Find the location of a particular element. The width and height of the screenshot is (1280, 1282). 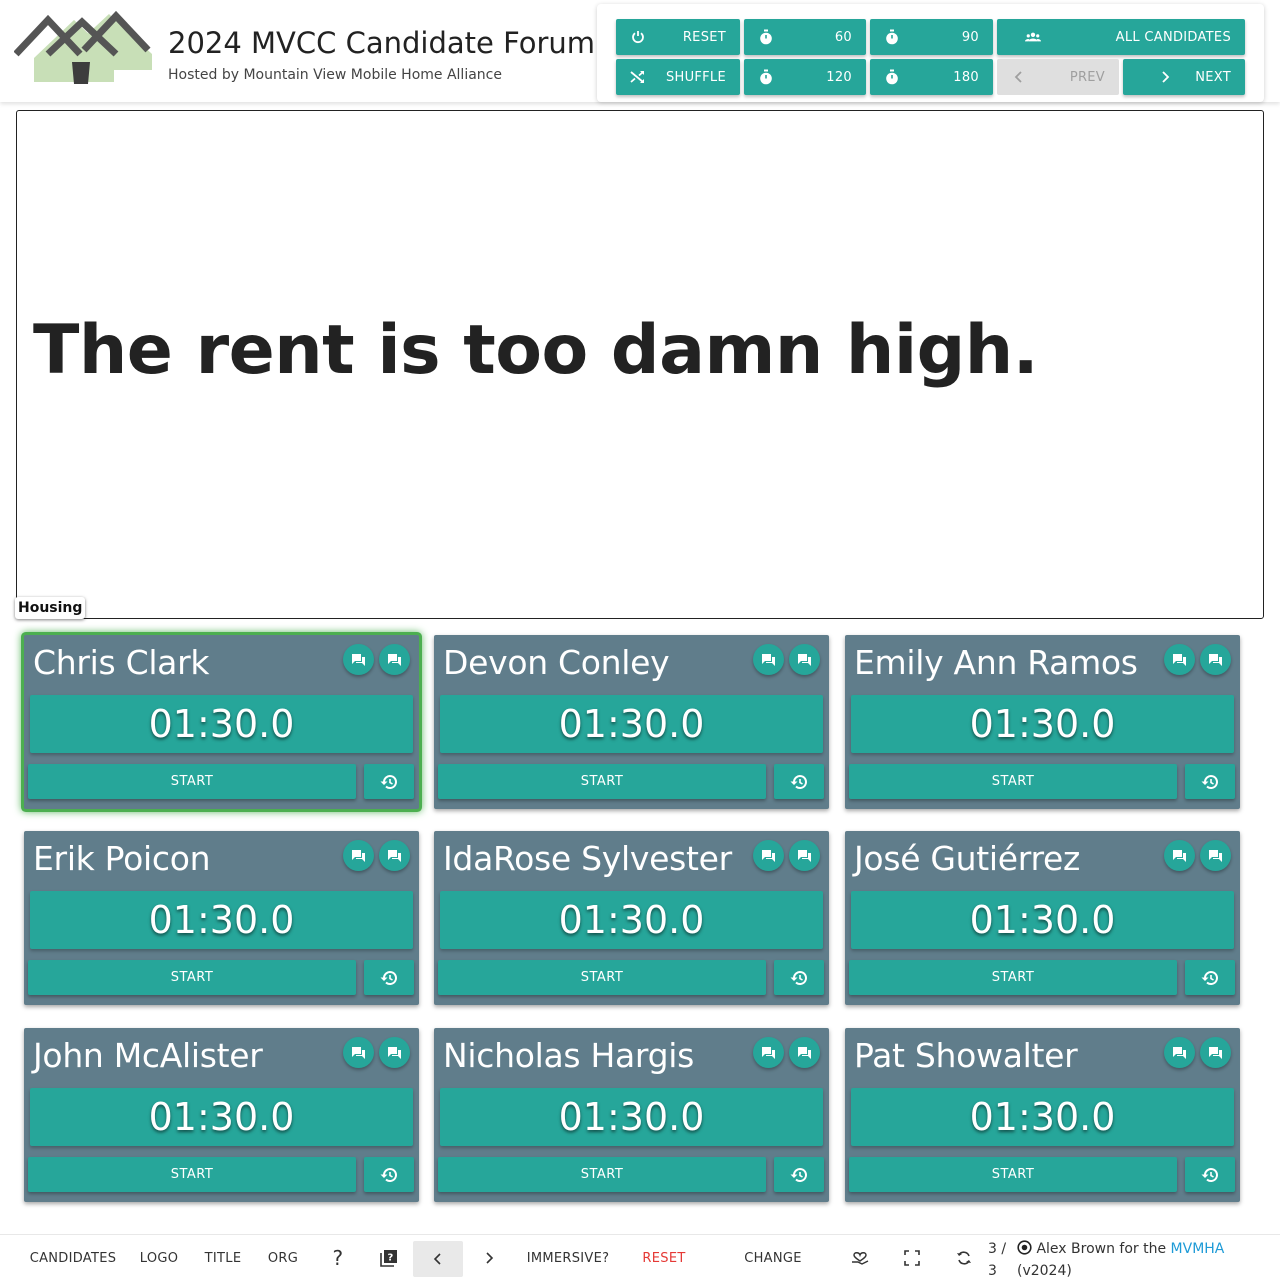

change-button: CHANGE is located at coordinates (773, 1258).